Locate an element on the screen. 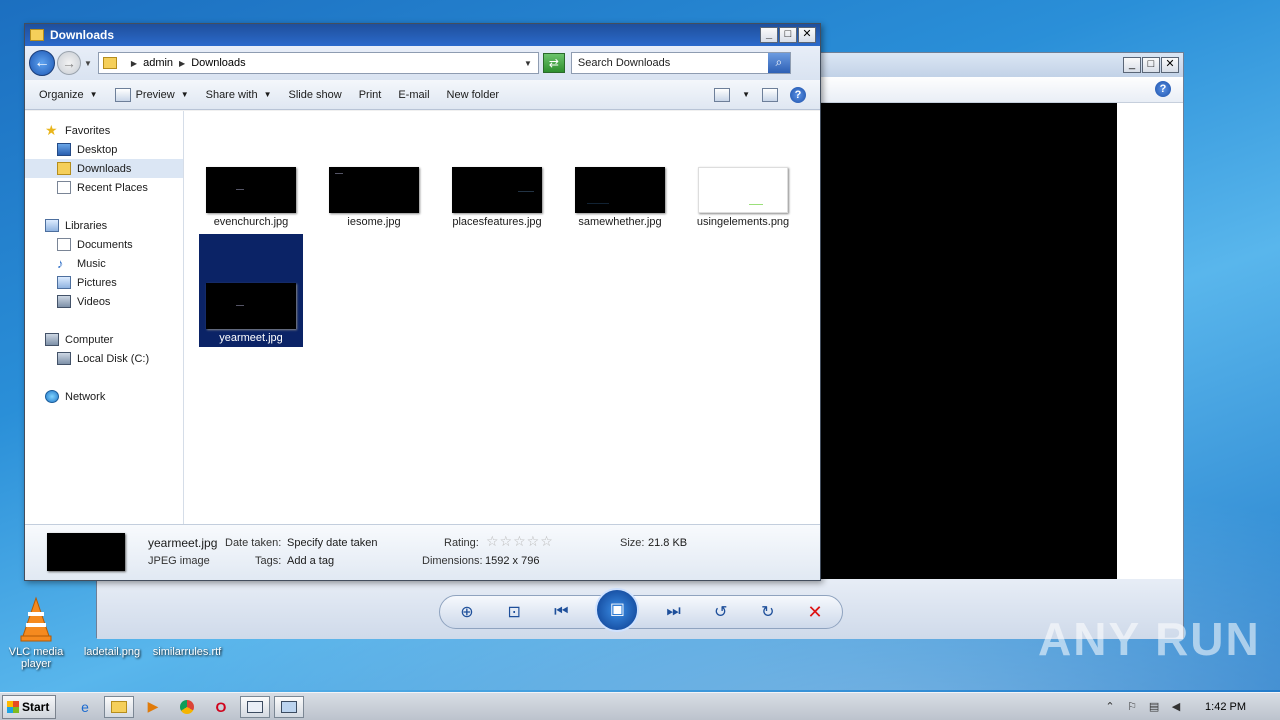  action-center-flag-icon: ⚐ is located at coordinates (1132, 707).